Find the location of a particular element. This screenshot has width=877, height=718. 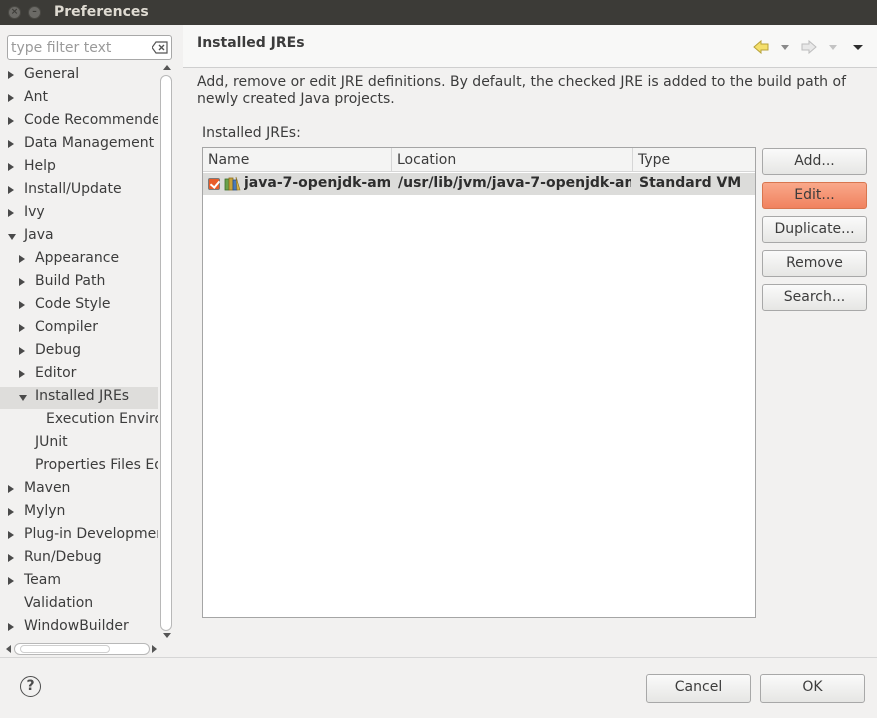

window-titlebar: × – Preferences is located at coordinates (438, 12).